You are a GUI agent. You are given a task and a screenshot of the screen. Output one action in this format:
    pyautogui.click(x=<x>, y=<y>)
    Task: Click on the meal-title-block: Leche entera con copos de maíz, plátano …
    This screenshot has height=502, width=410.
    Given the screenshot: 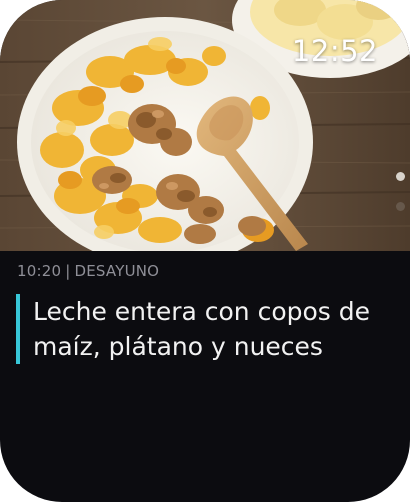 What is the action you would take?
    pyautogui.click(x=204, y=329)
    